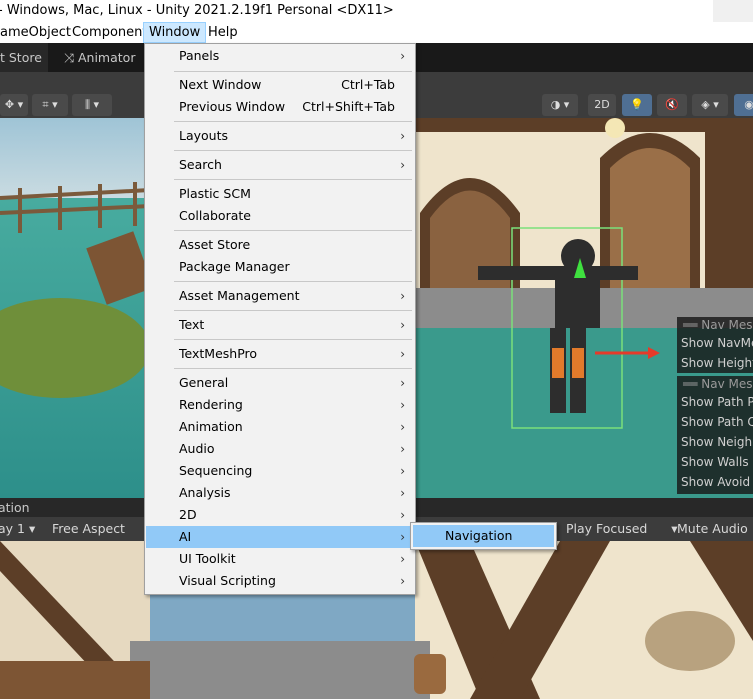 Image resolution: width=753 pixels, height=699 pixels. I want to click on grid-snap-button: ⌗ ▾, so click(50, 105).